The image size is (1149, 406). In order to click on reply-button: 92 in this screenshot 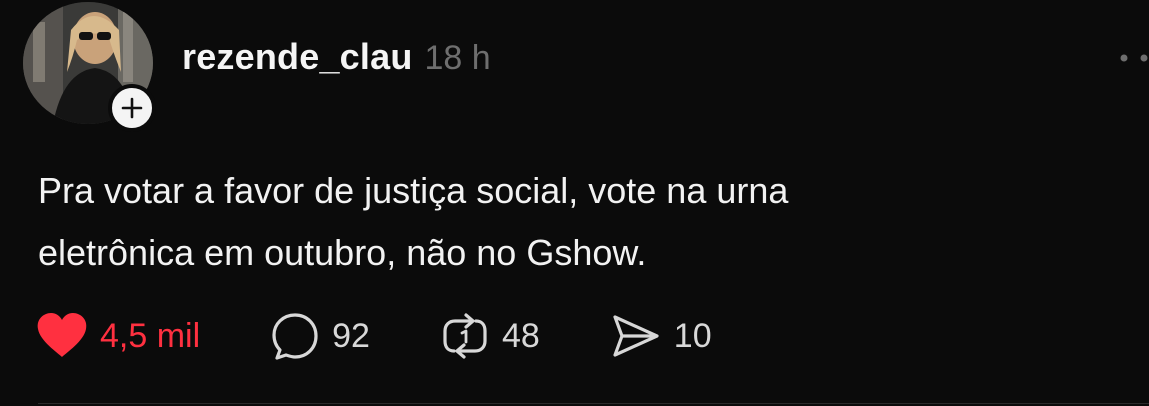, I will do `click(320, 336)`.